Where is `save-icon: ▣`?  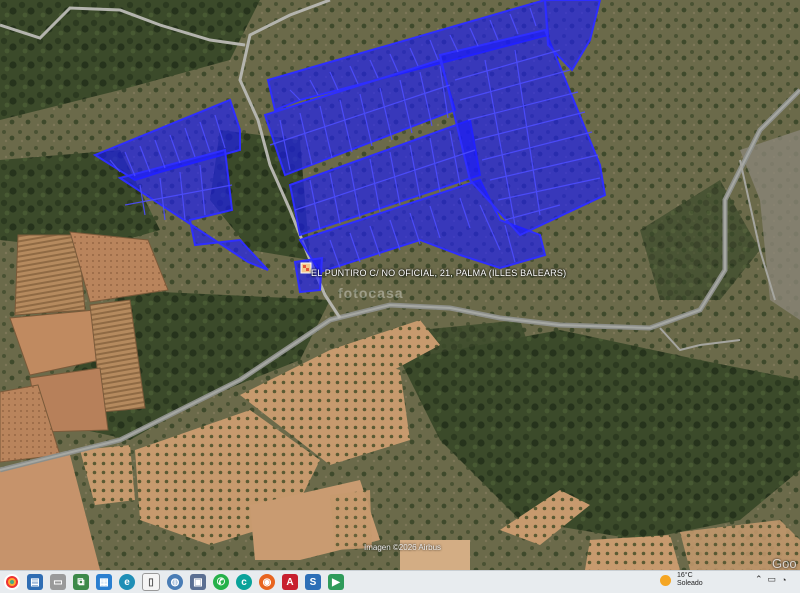
save-icon: ▣ is located at coordinates (198, 582).